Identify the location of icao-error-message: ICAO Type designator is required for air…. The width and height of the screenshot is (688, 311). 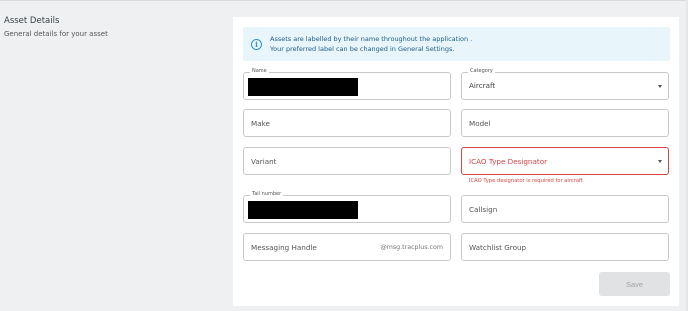
(526, 181).